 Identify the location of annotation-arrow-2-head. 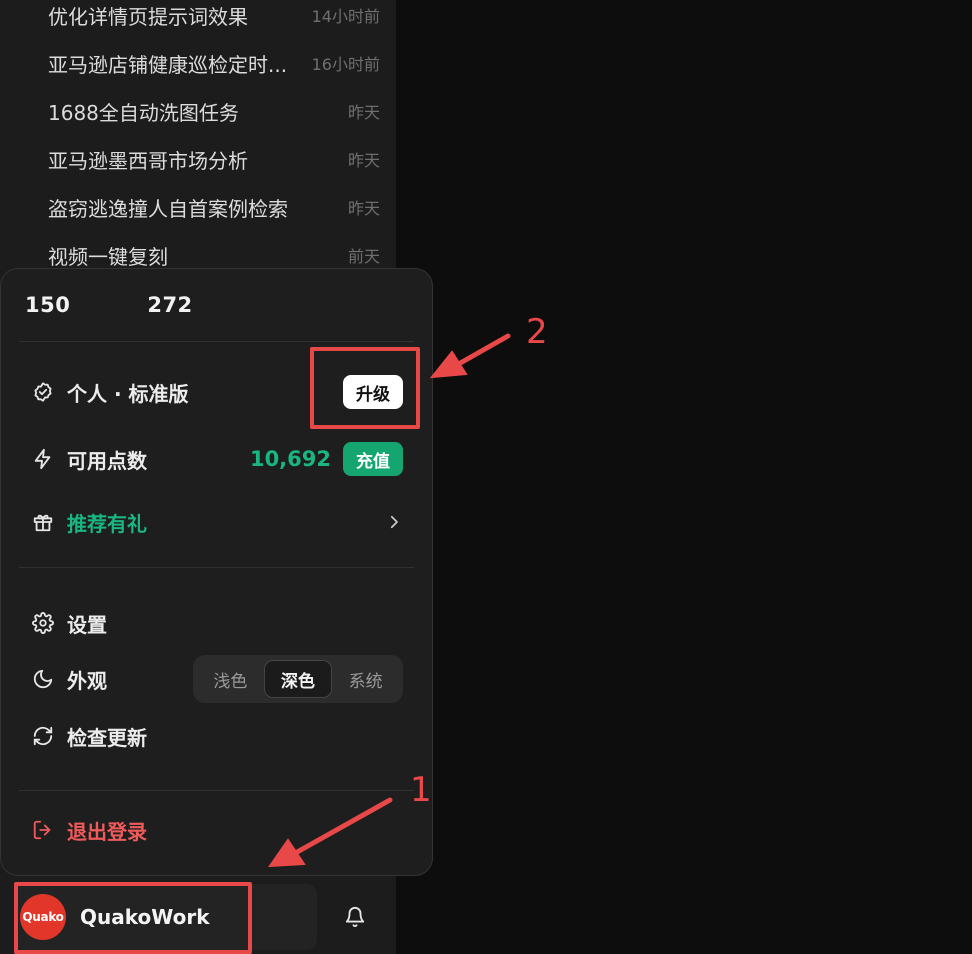
(448, 364).